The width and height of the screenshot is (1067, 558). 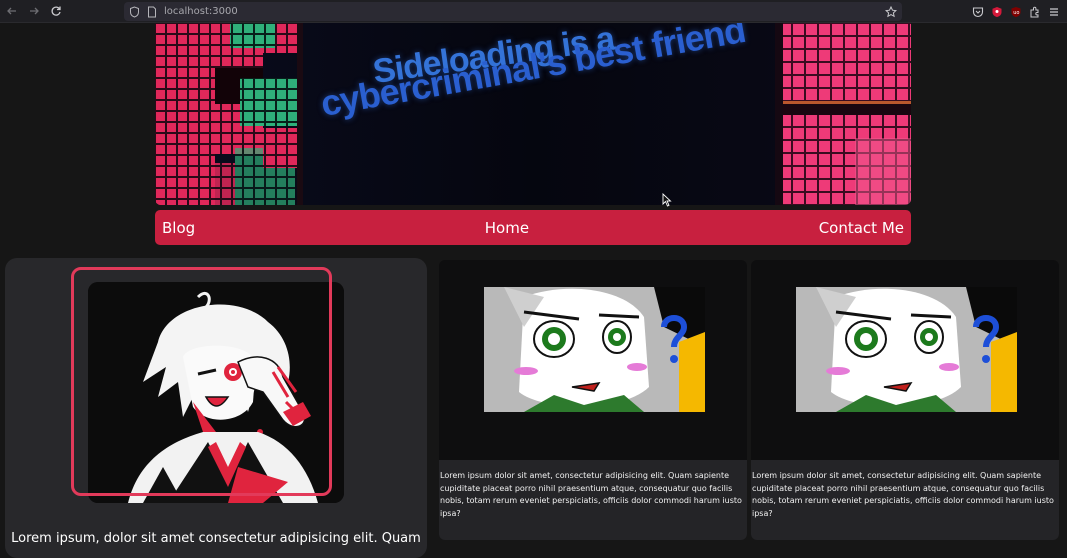 I want to click on reload-icon, so click(x=56, y=11).